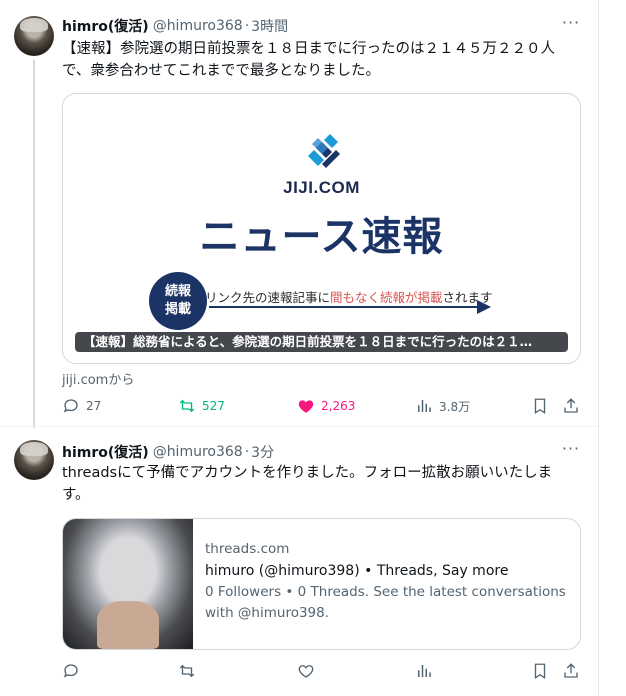  I want to click on reply-button: 27, so click(81, 406).